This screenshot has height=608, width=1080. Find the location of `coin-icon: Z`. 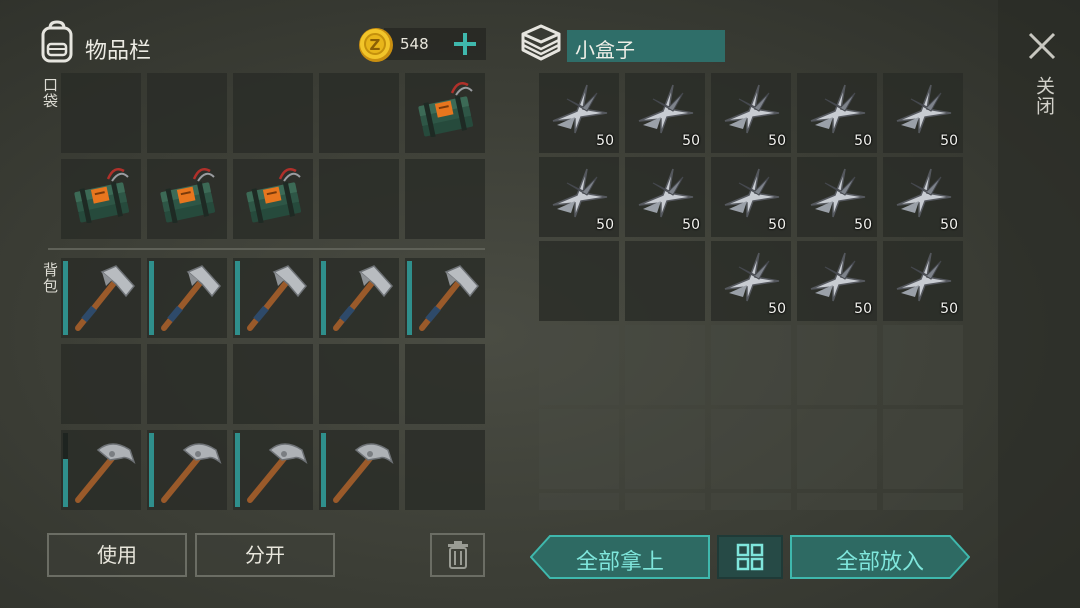

coin-icon: Z is located at coordinates (376, 45).